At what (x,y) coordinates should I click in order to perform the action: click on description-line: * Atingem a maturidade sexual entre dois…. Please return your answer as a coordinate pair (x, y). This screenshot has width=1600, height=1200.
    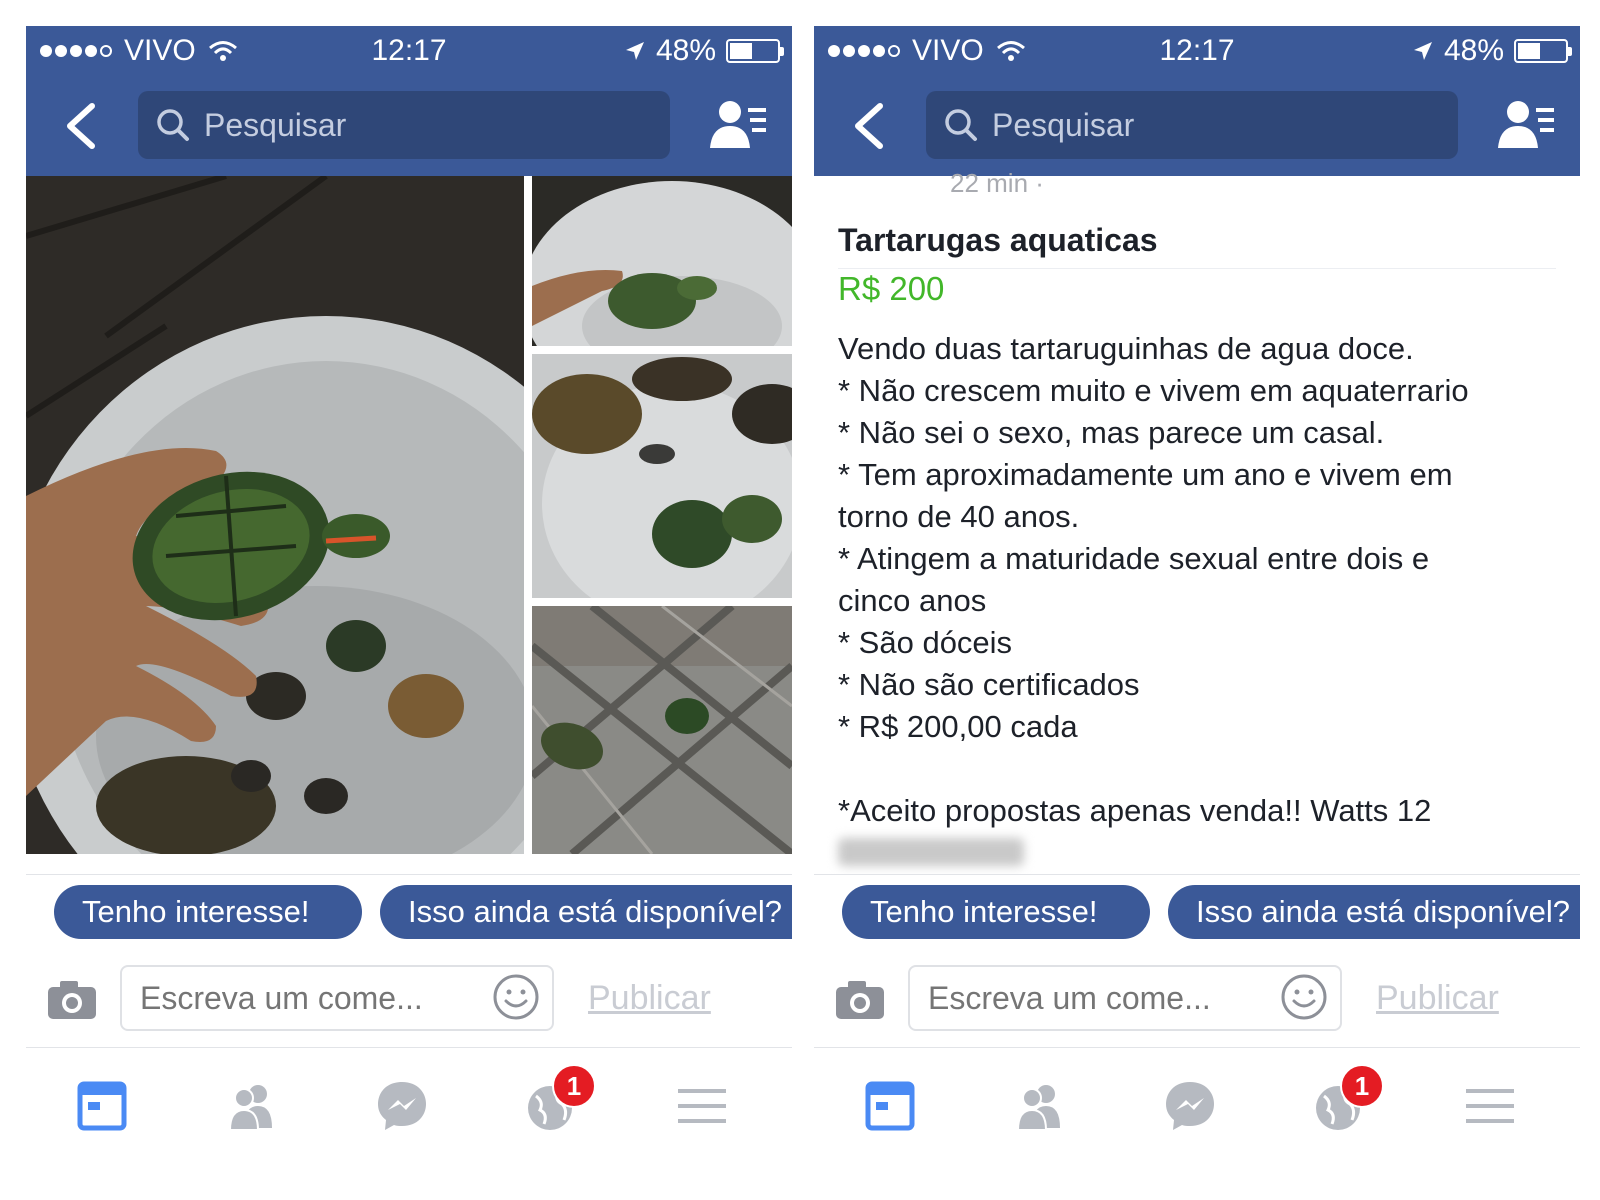
    Looking at the image, I should click on (1134, 558).